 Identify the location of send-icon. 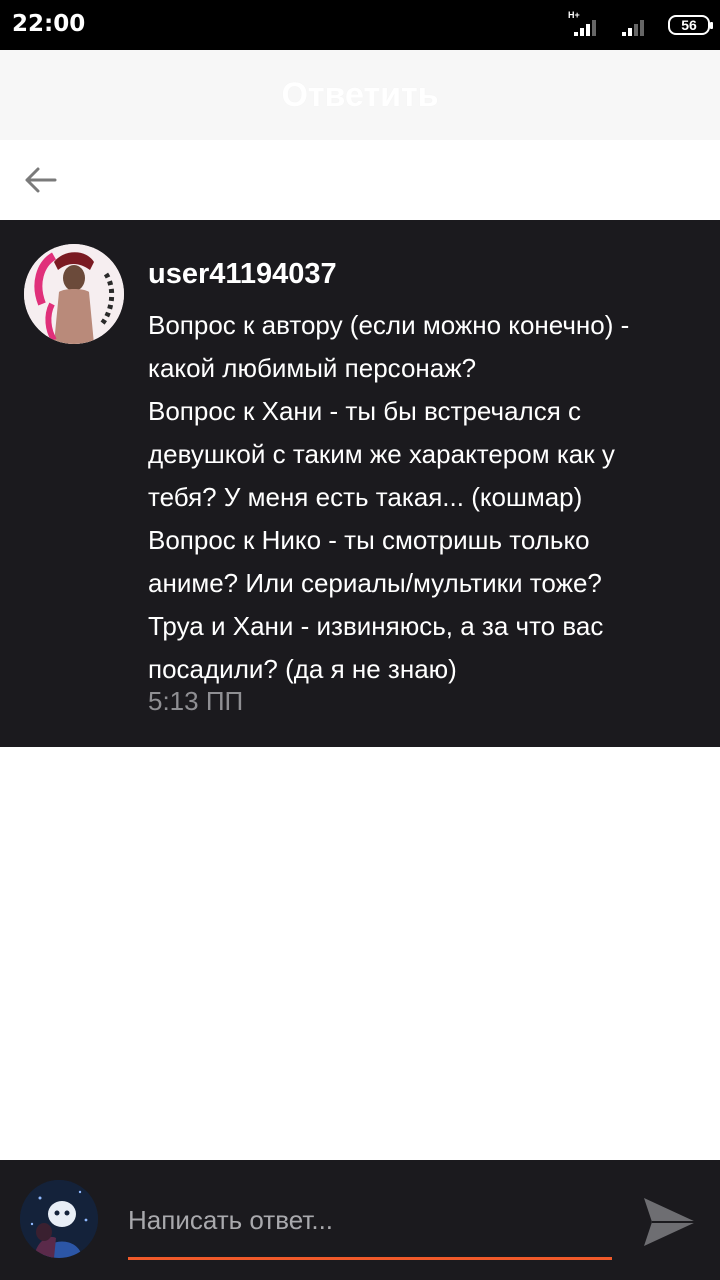
(670, 1222).